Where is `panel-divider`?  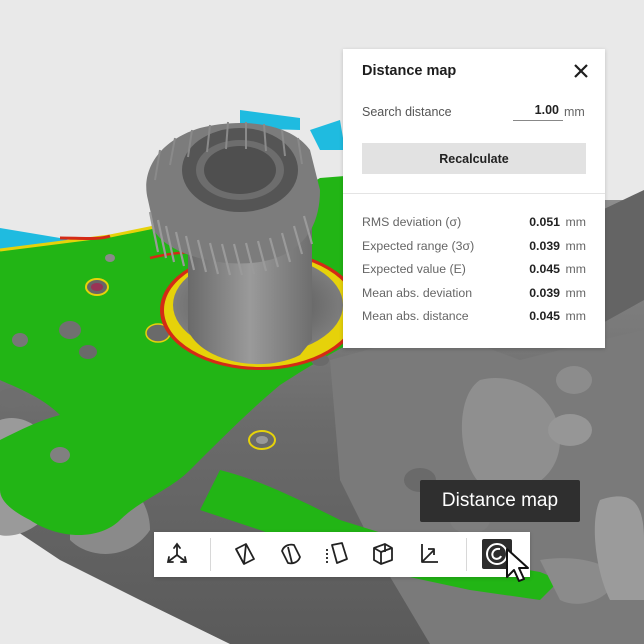
panel-divider is located at coordinates (474, 193).